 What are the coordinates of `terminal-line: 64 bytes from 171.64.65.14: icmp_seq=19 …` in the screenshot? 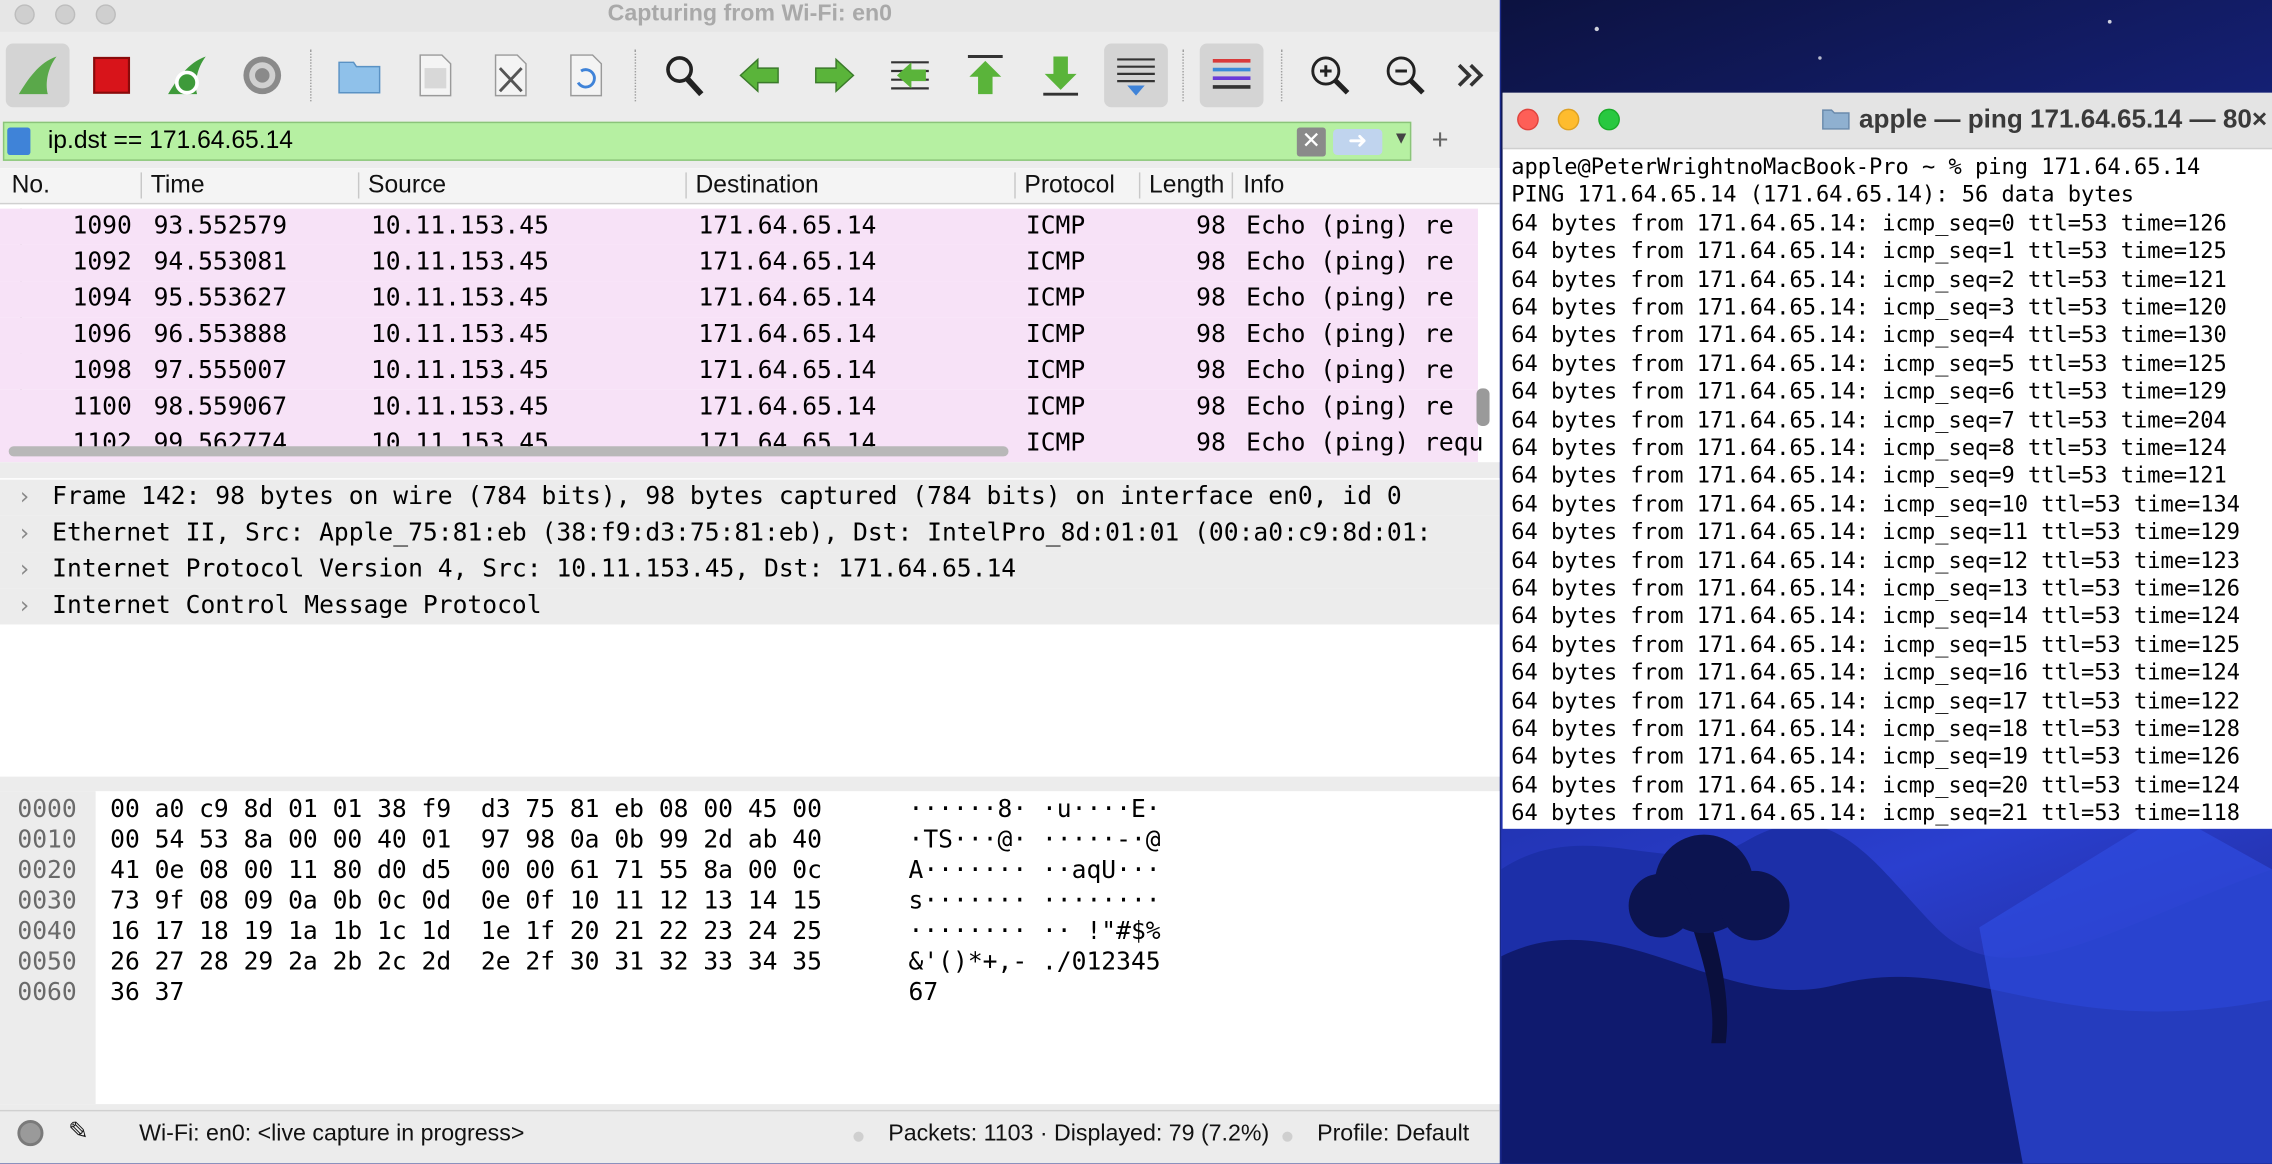 It's located at (1875, 756).